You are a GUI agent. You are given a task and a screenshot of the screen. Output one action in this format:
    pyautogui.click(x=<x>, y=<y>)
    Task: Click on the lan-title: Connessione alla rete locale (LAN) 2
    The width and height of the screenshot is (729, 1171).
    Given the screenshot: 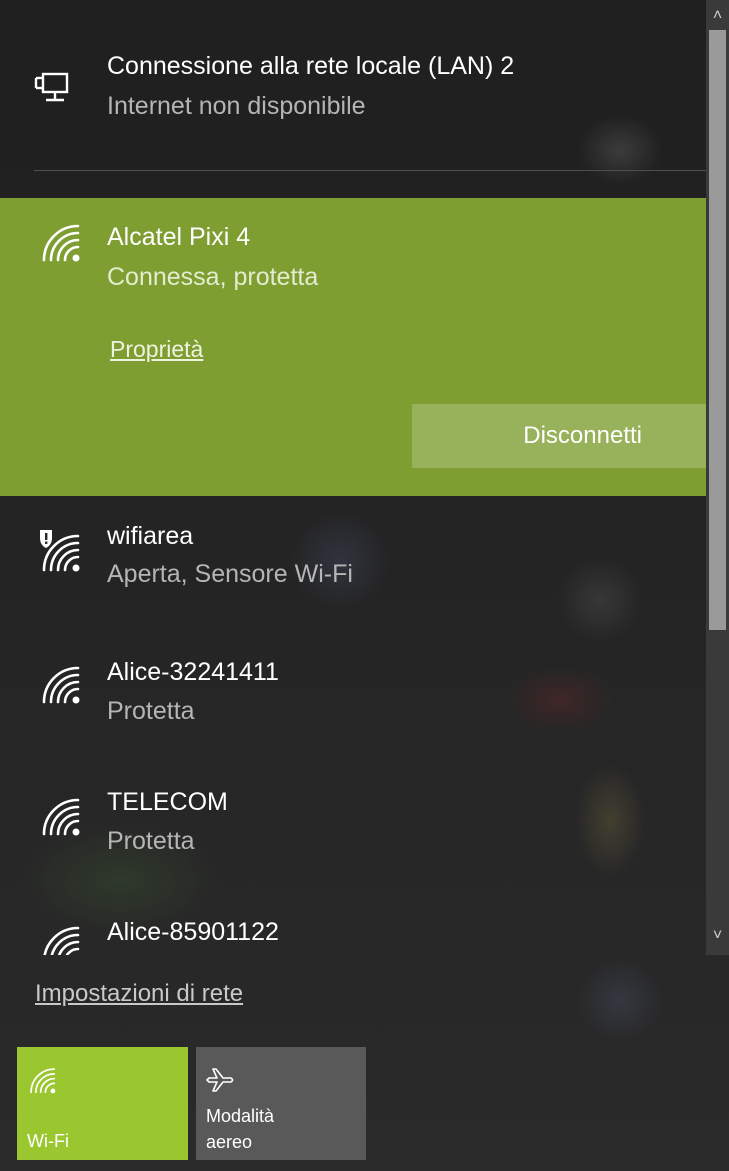 What is the action you would take?
    pyautogui.click(x=311, y=66)
    